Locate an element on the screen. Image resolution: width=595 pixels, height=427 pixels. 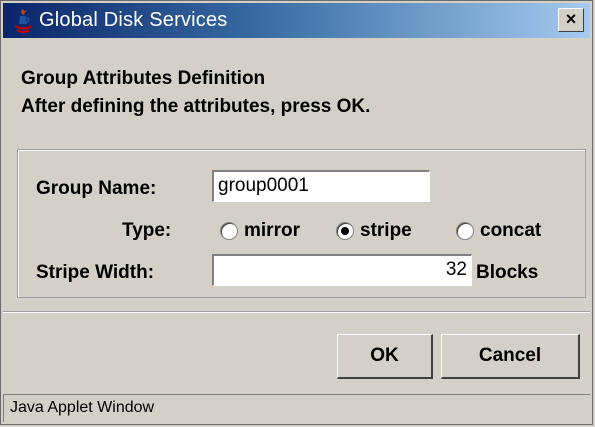
stripe-width-unit: Blocks is located at coordinates (507, 272).